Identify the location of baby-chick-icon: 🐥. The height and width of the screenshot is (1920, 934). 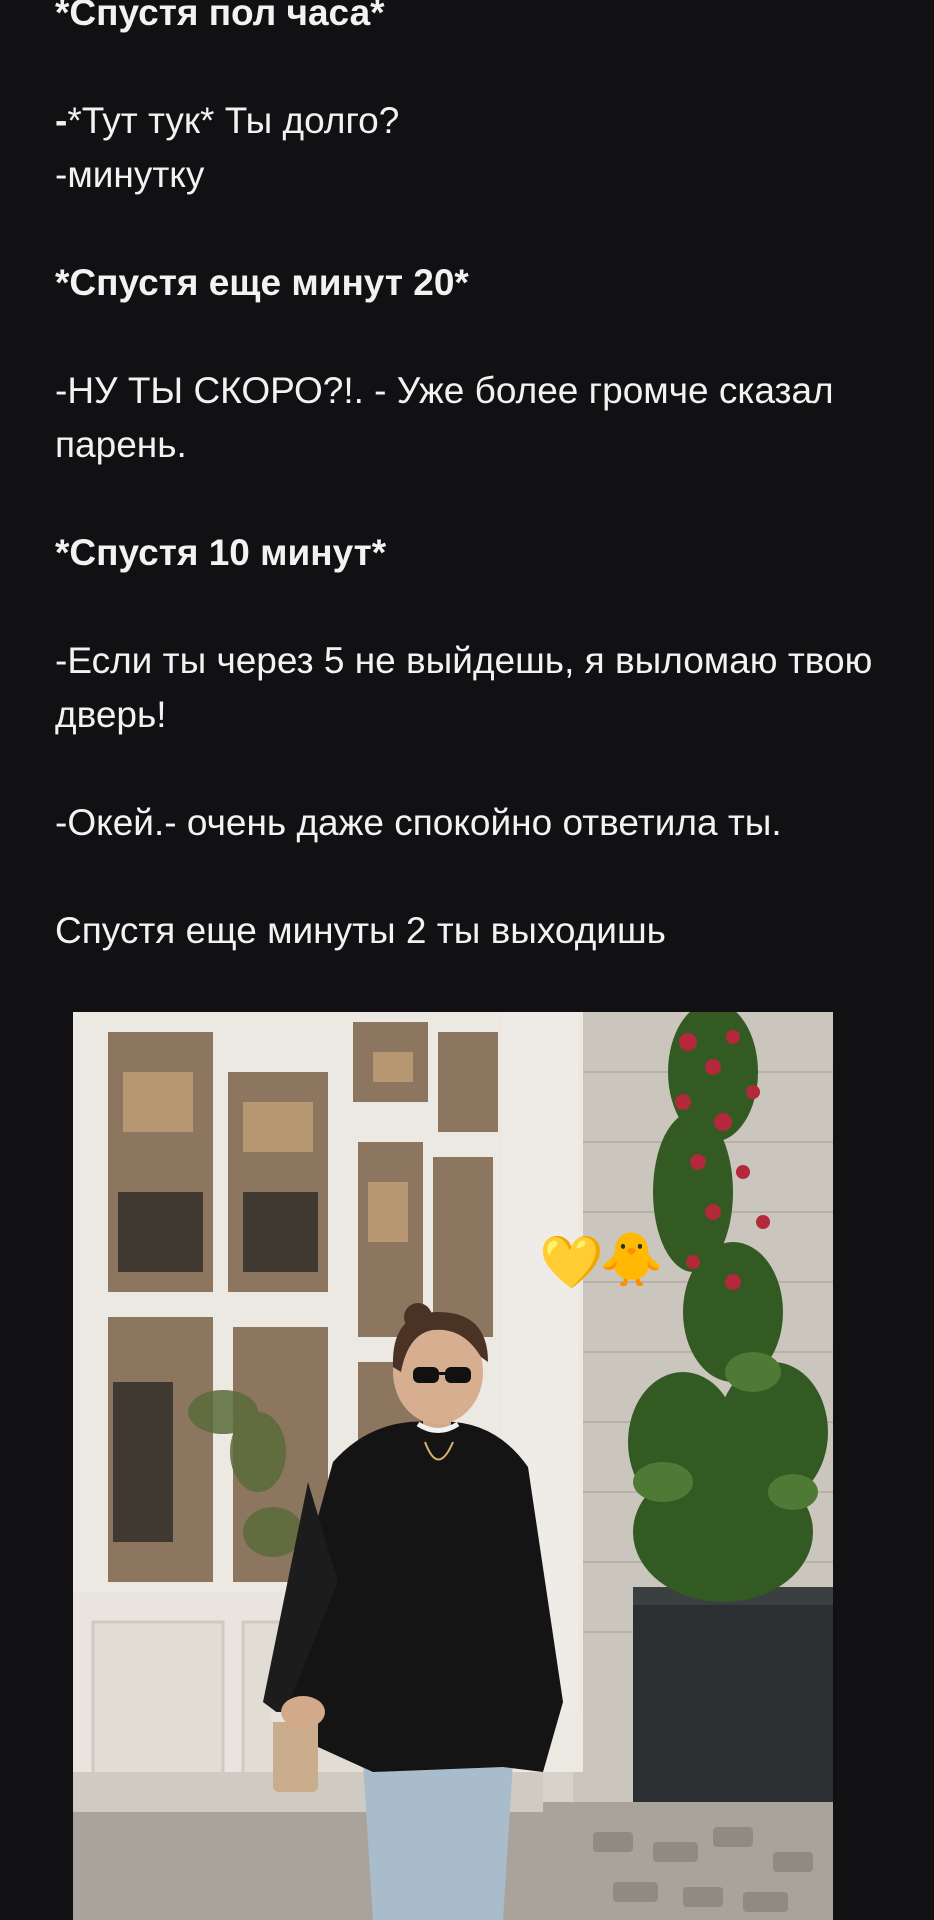
(631, 1260).